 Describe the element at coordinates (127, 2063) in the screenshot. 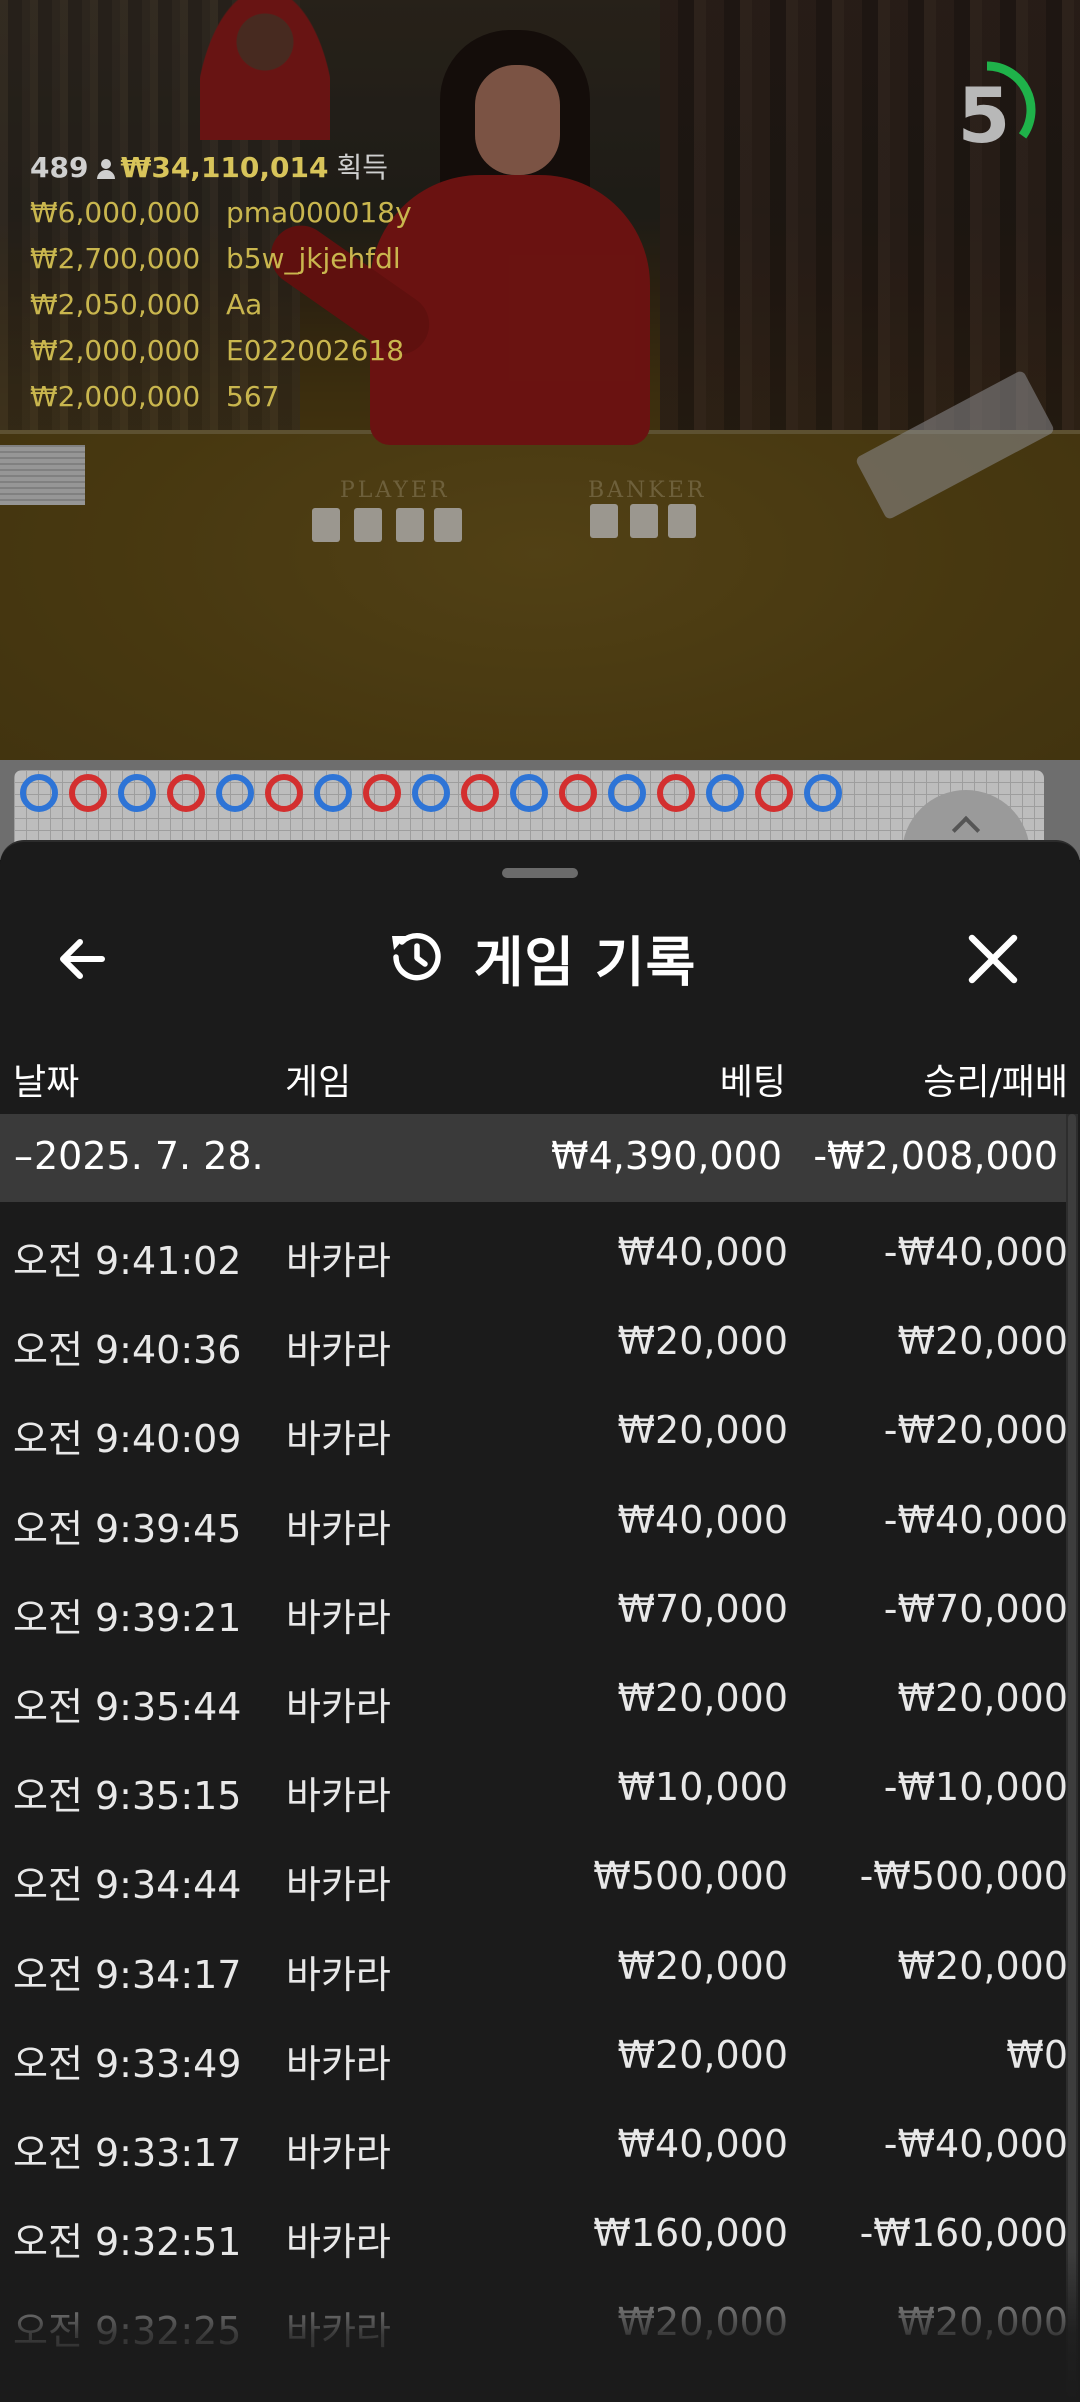

I see `row-time: 오전 9:33:49` at that location.